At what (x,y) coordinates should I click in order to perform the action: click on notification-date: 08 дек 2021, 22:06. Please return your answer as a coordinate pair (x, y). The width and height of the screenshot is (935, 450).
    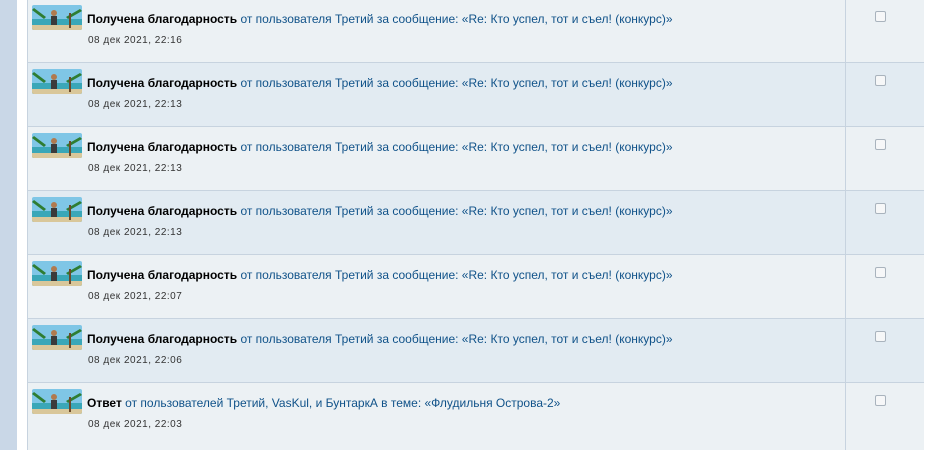
    Looking at the image, I should click on (135, 360).